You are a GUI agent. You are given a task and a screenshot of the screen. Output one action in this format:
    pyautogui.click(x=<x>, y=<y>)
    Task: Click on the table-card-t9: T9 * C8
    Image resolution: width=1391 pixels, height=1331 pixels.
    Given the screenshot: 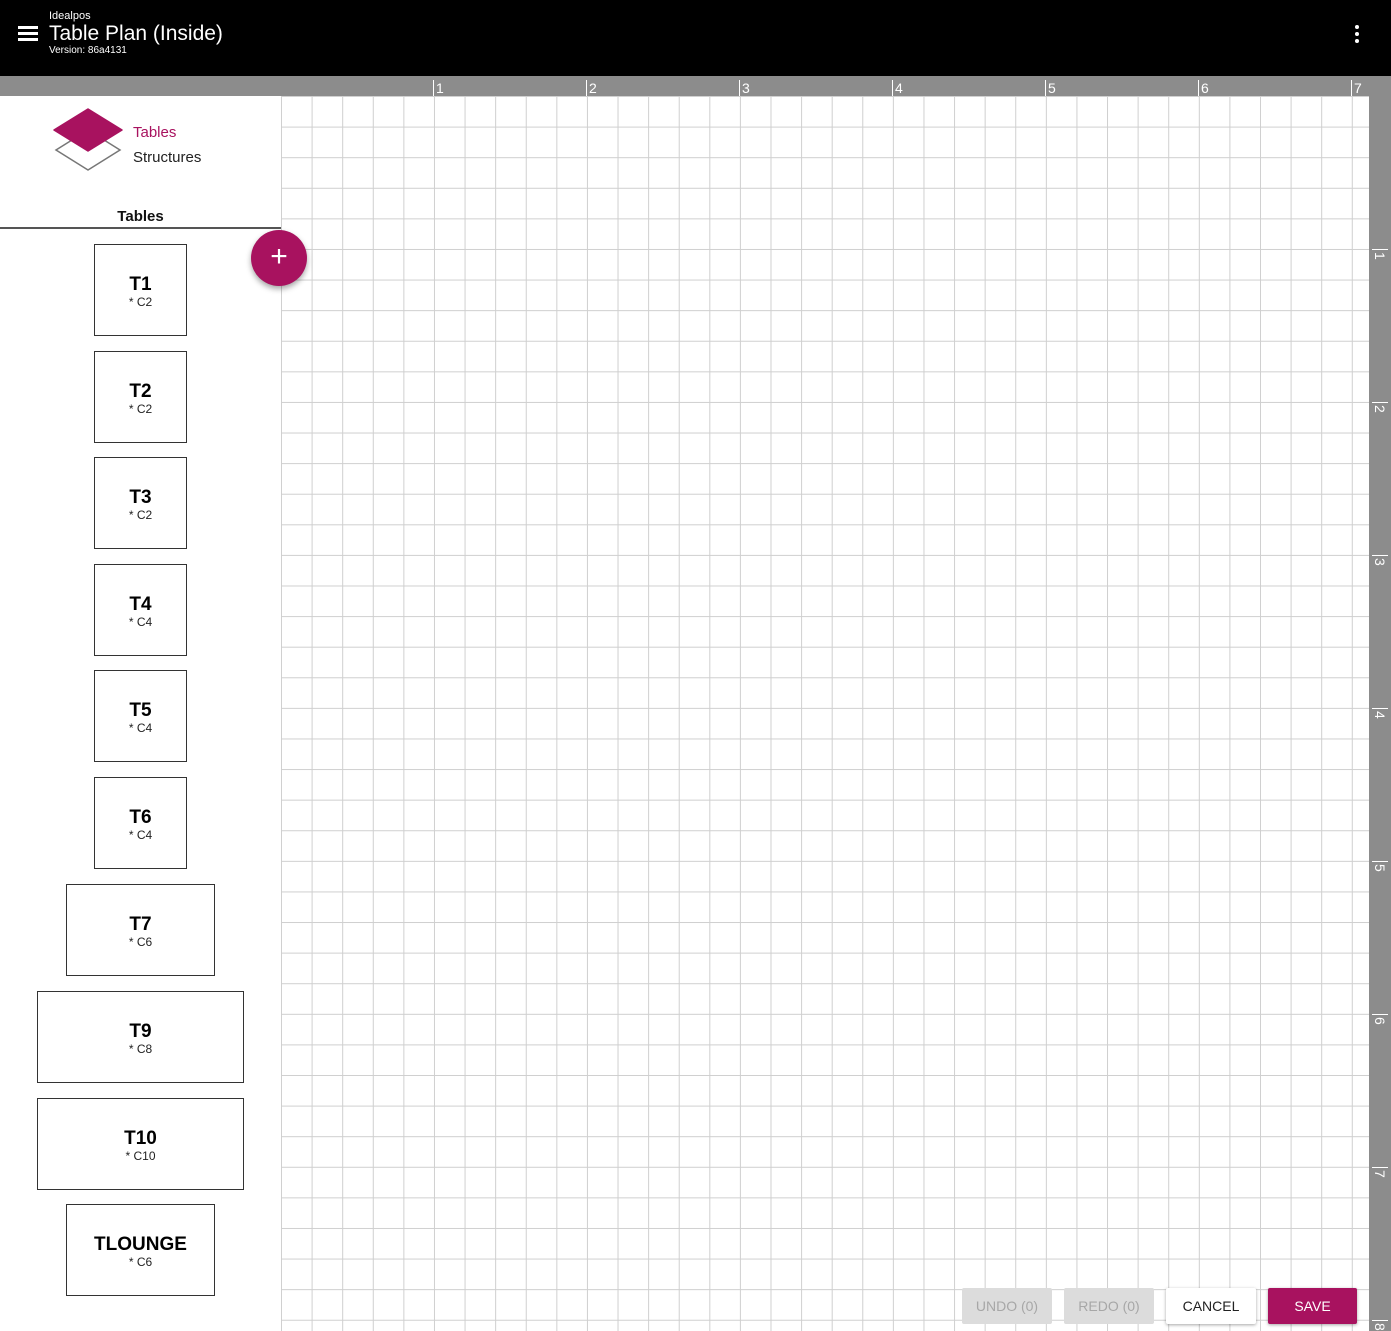 What is the action you would take?
    pyautogui.click(x=140, y=1037)
    